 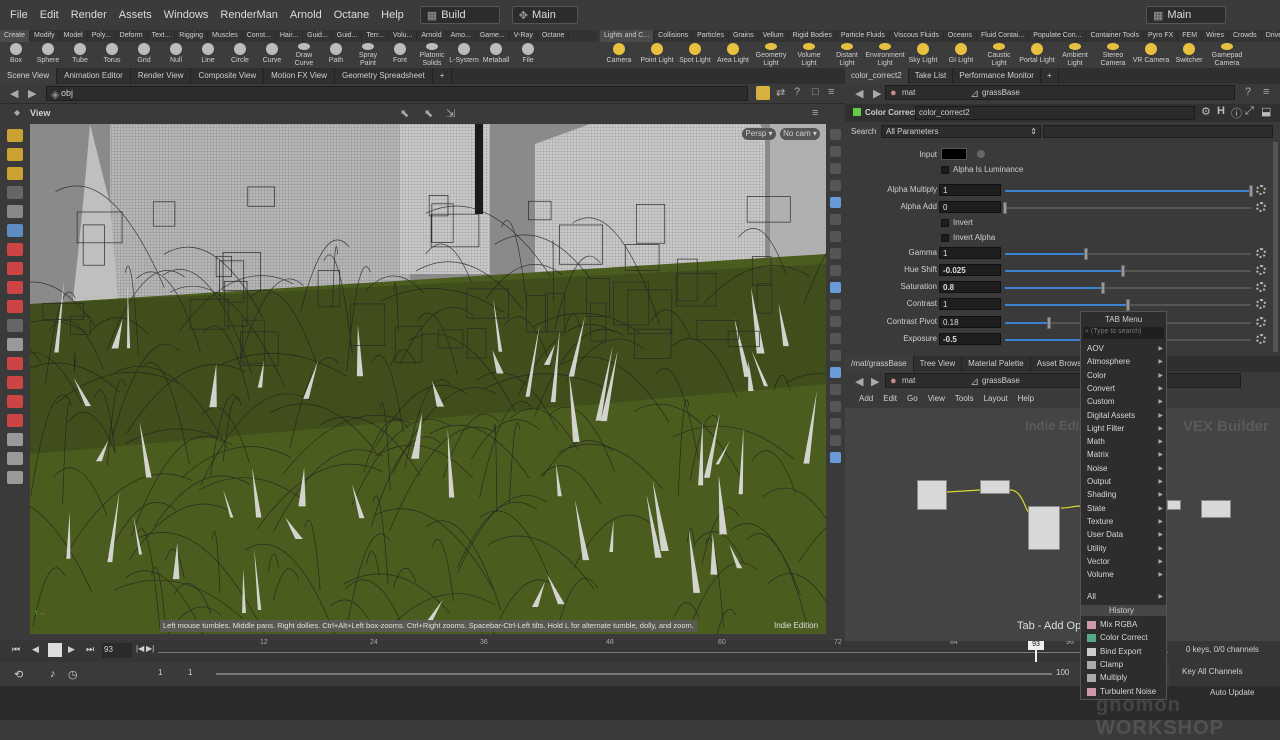 I want to click on view-expand-icon: ◆, so click(x=17, y=112).